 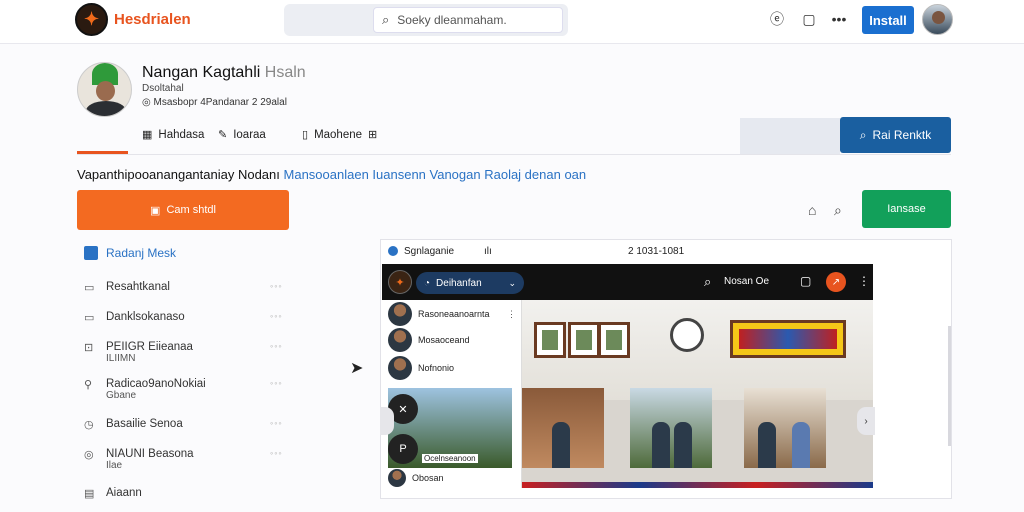 I want to click on clock-icon: ◷, so click(x=89, y=425).